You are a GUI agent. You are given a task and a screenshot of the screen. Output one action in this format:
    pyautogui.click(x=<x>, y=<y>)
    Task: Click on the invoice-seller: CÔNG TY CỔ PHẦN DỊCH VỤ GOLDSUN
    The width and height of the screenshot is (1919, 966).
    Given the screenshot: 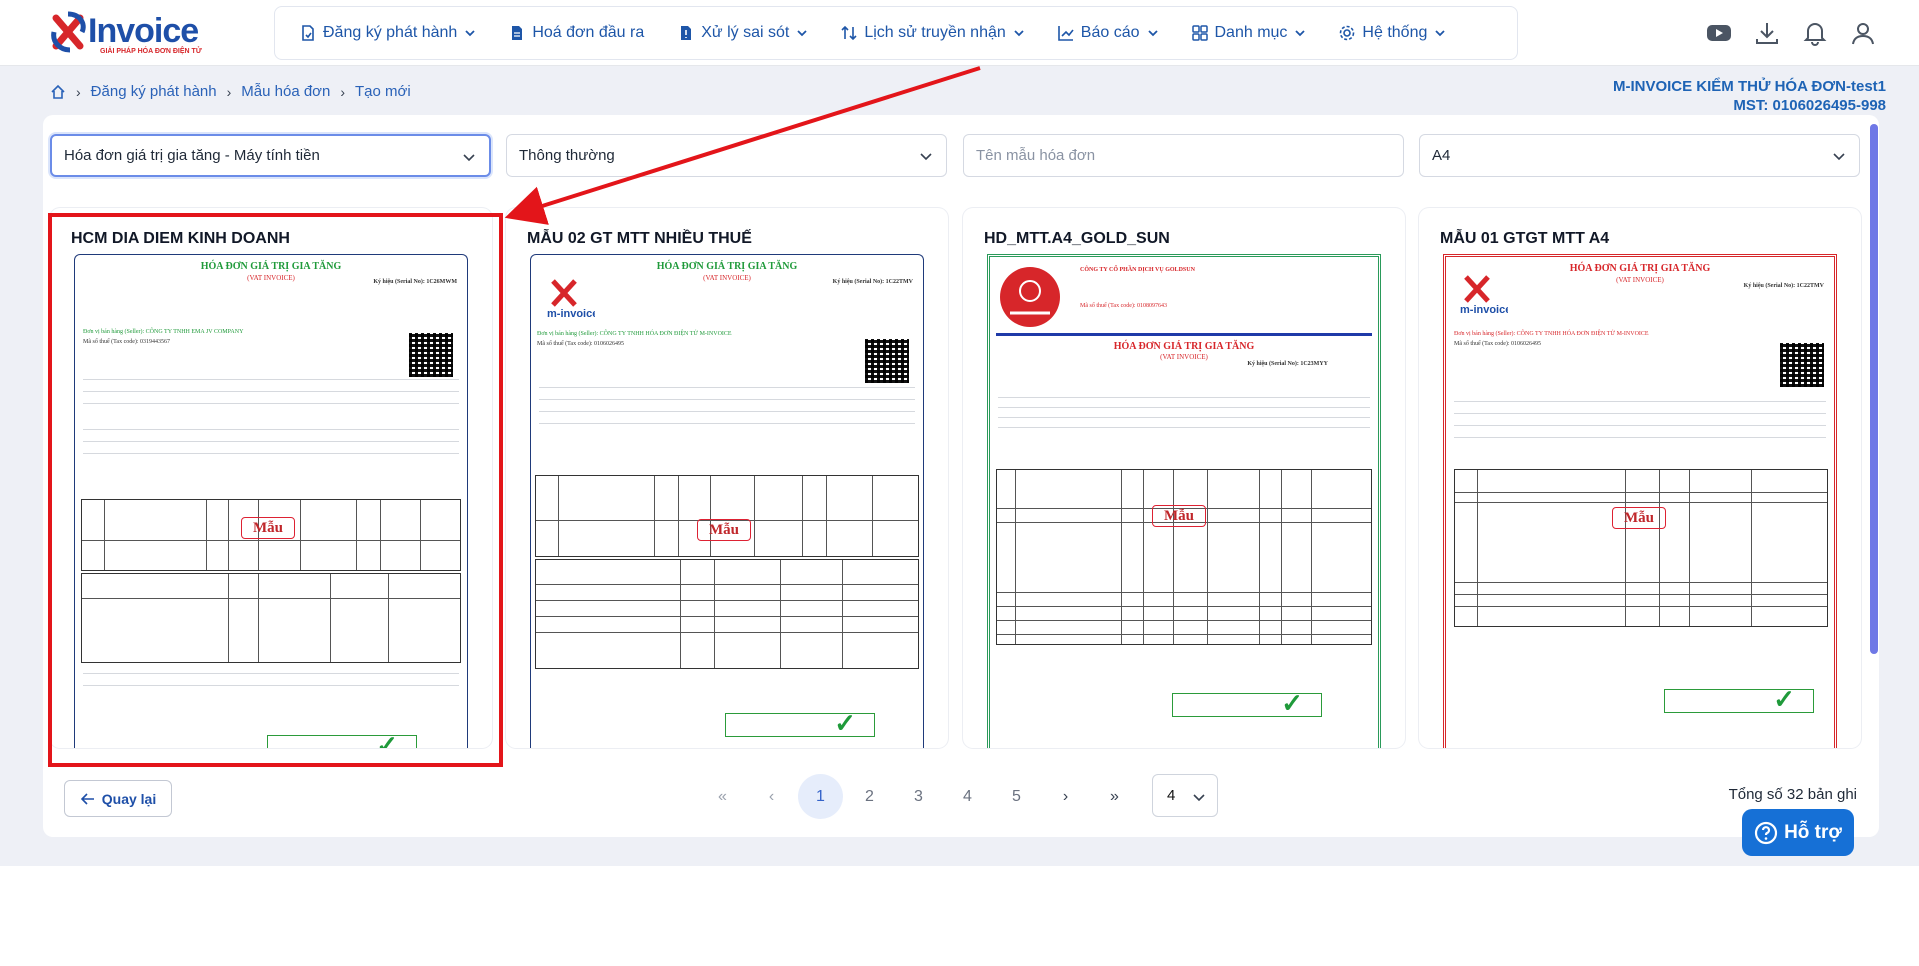 What is the action you would take?
    pyautogui.click(x=1137, y=270)
    